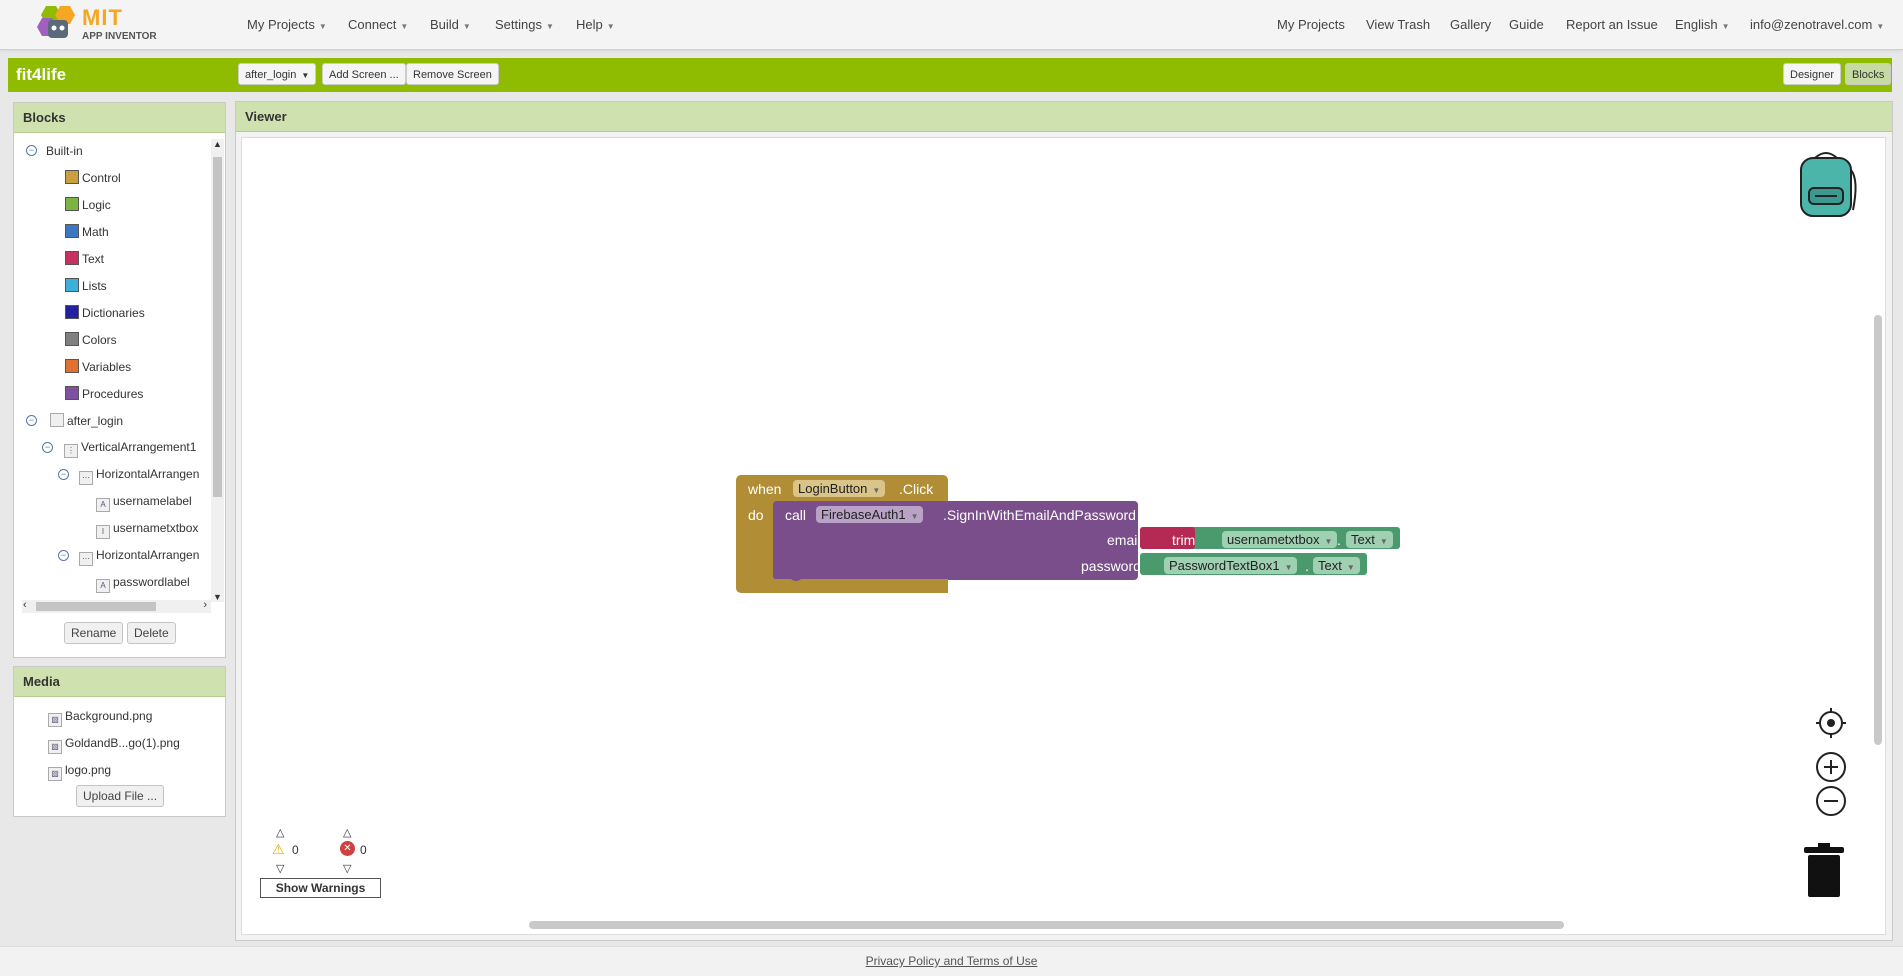 This screenshot has height=976, width=1903. I want to click on email-component-dropdown: usernametxtbox ▼, so click(1280, 539).